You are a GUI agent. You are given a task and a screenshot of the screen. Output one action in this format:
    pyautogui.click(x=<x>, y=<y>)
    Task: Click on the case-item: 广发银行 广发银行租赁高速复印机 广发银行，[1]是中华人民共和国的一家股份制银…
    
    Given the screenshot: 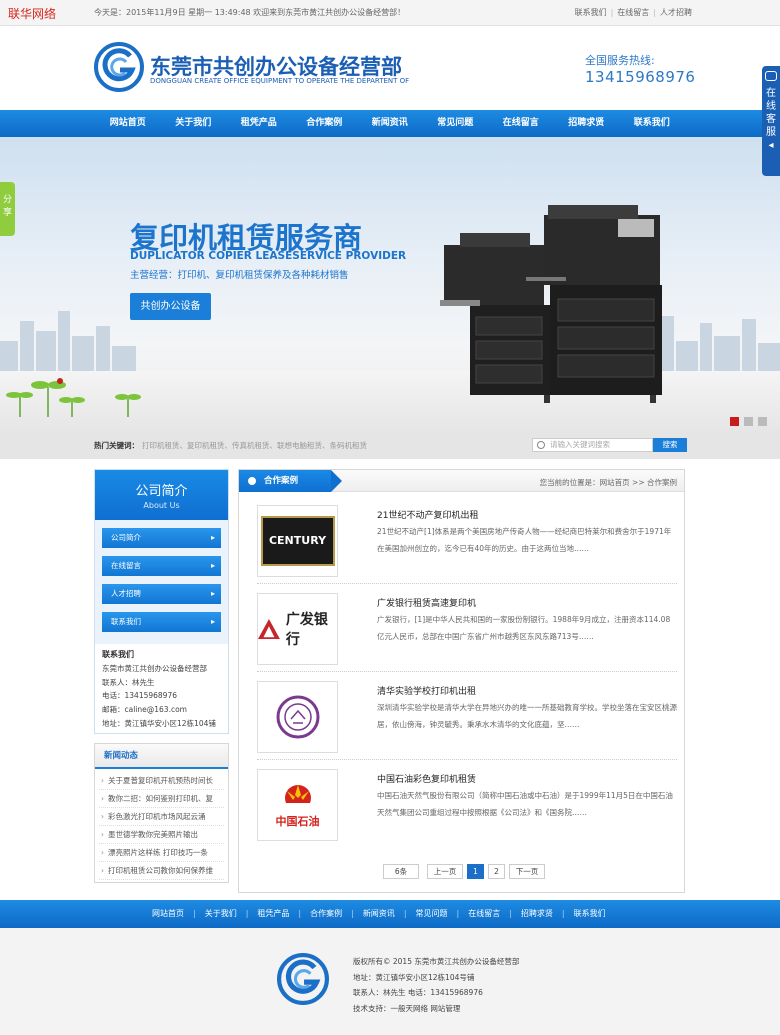 What is the action you would take?
    pyautogui.click(x=467, y=633)
    